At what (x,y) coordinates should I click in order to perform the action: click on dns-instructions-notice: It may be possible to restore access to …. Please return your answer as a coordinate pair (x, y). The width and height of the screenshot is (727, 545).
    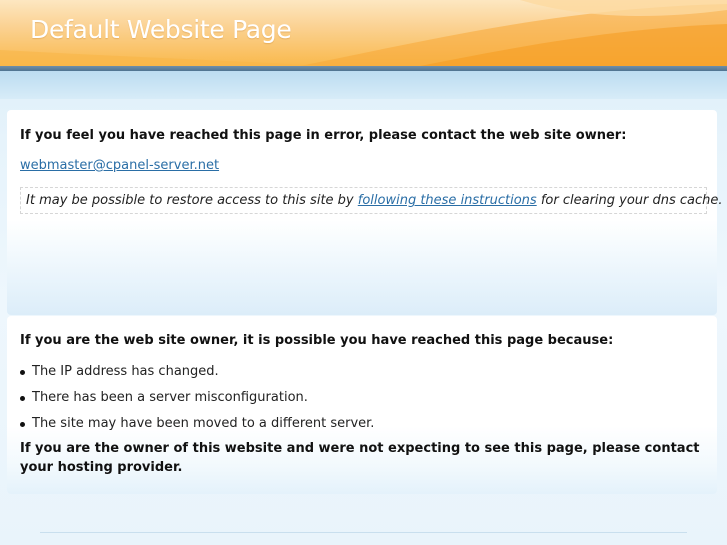
    Looking at the image, I should click on (371, 200).